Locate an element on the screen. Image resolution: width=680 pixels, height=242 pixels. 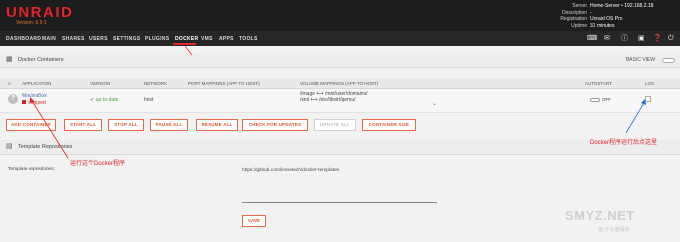
arrow-nav-line is located at coordinates (188, 50).